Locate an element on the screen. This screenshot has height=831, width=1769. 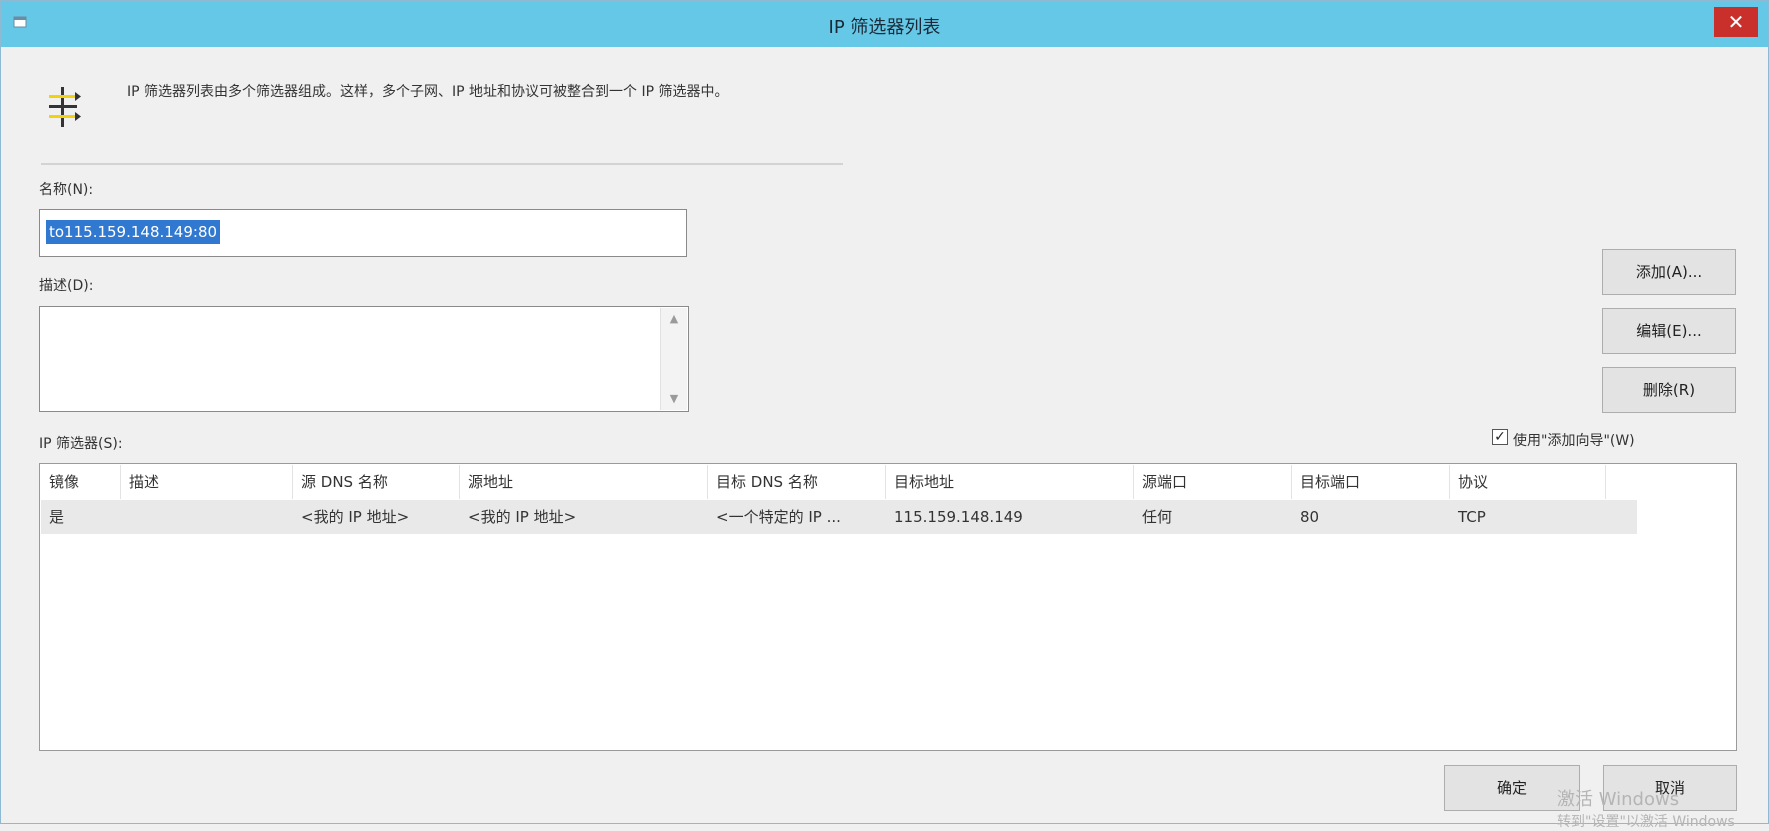
cell-description is located at coordinates (211, 517).